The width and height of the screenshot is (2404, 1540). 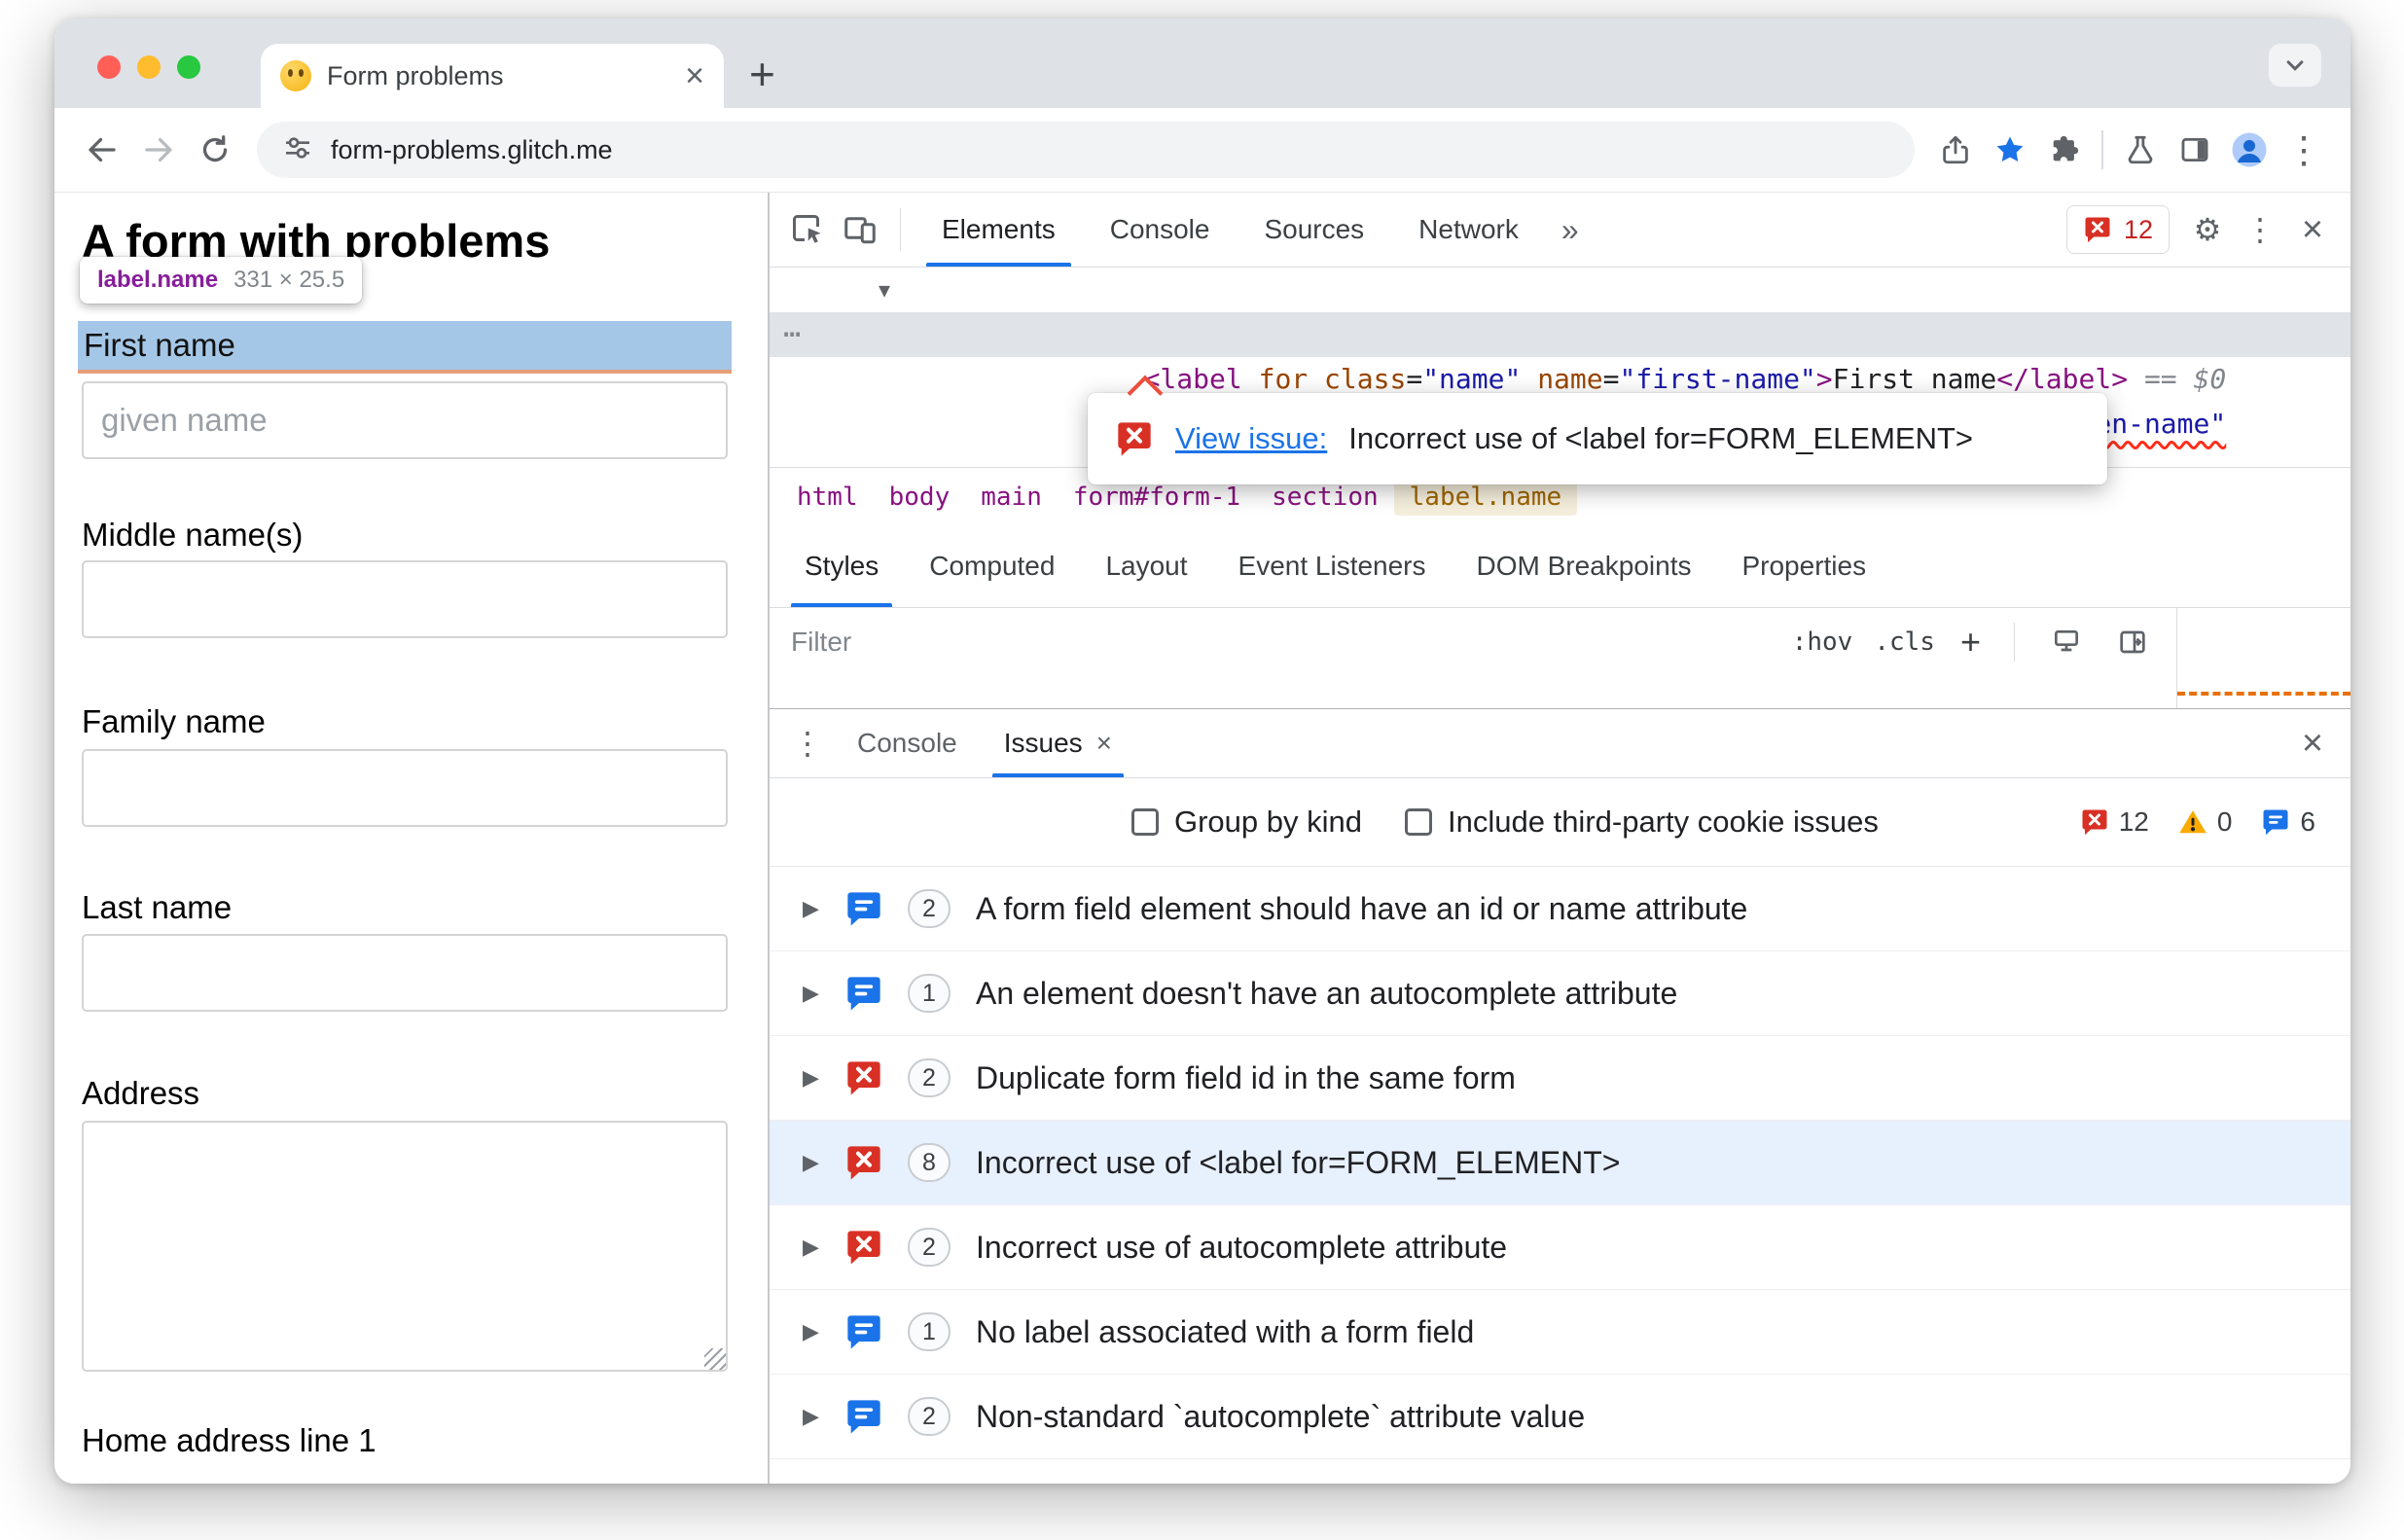 What do you see at coordinates (1822, 642) in the screenshot?
I see `toggle-hov-button: :hov` at bounding box center [1822, 642].